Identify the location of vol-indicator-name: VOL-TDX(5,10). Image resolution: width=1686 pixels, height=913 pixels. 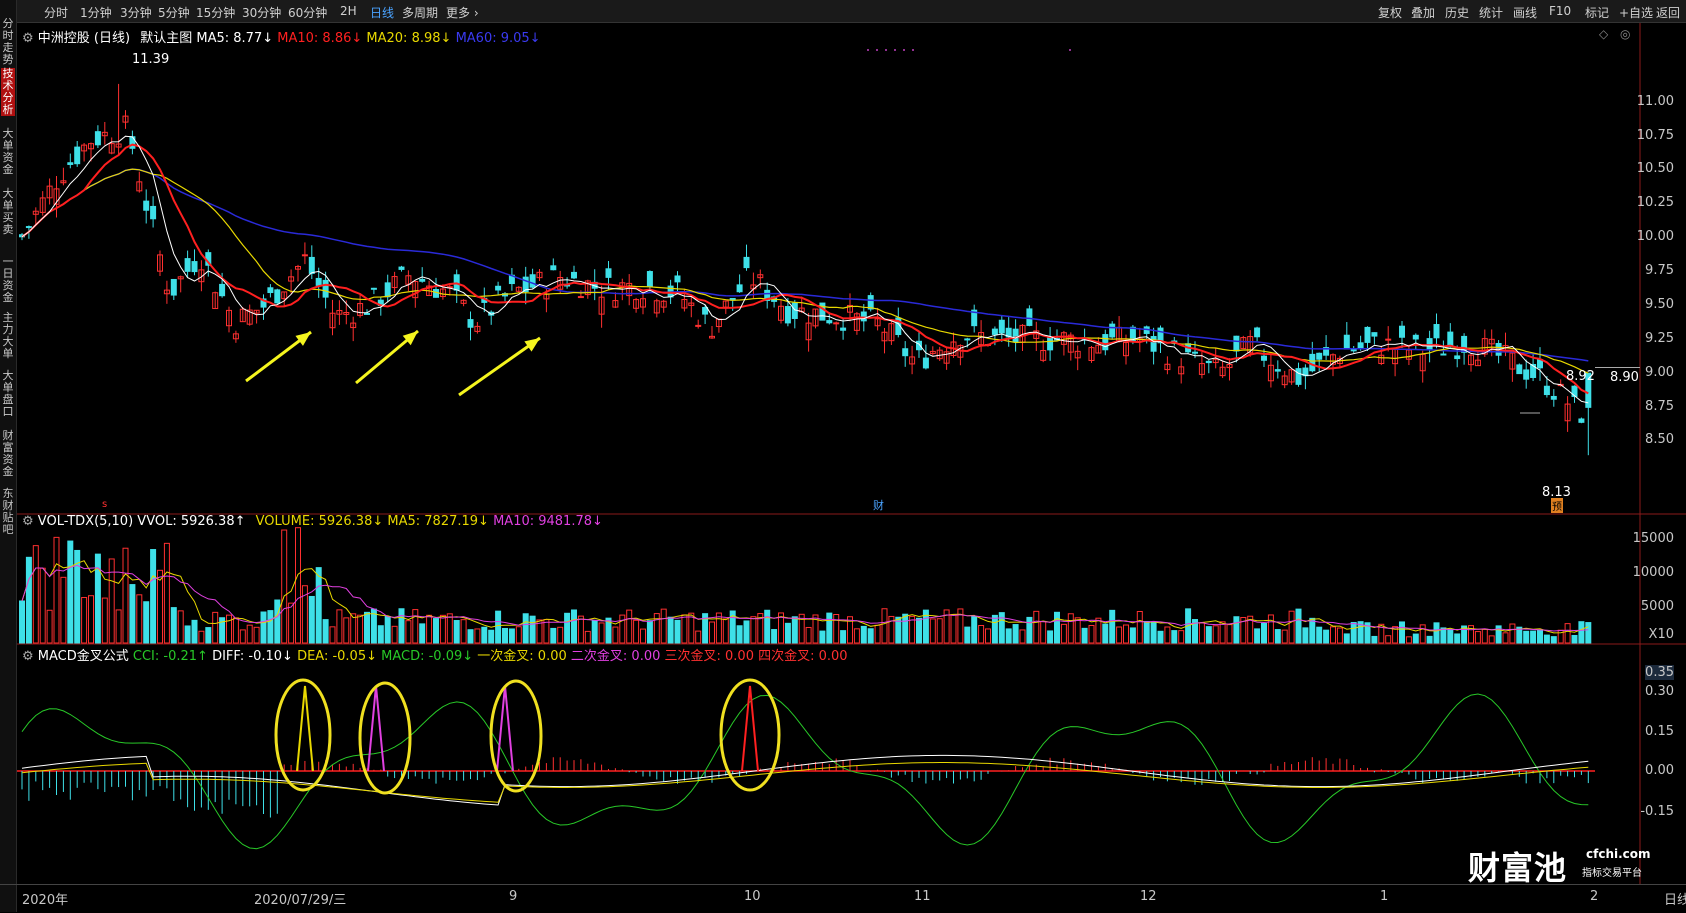
(85, 521).